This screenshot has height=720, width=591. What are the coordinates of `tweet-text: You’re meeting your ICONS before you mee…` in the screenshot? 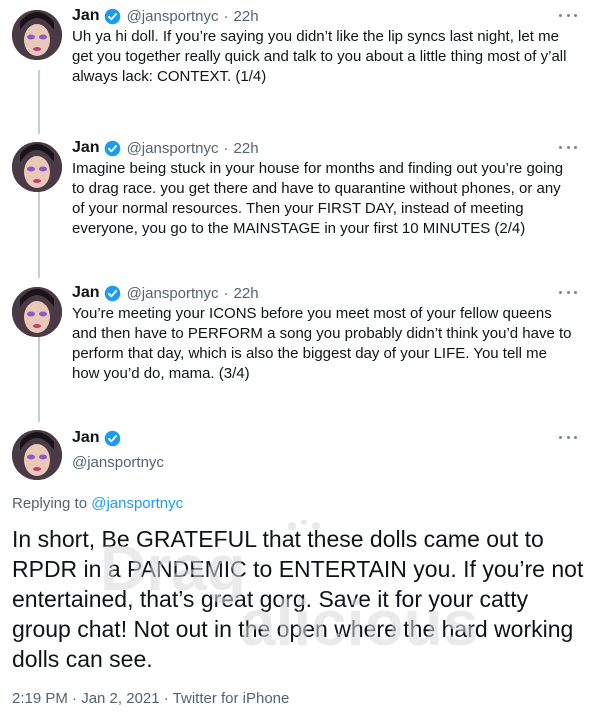 It's located at (322, 343).